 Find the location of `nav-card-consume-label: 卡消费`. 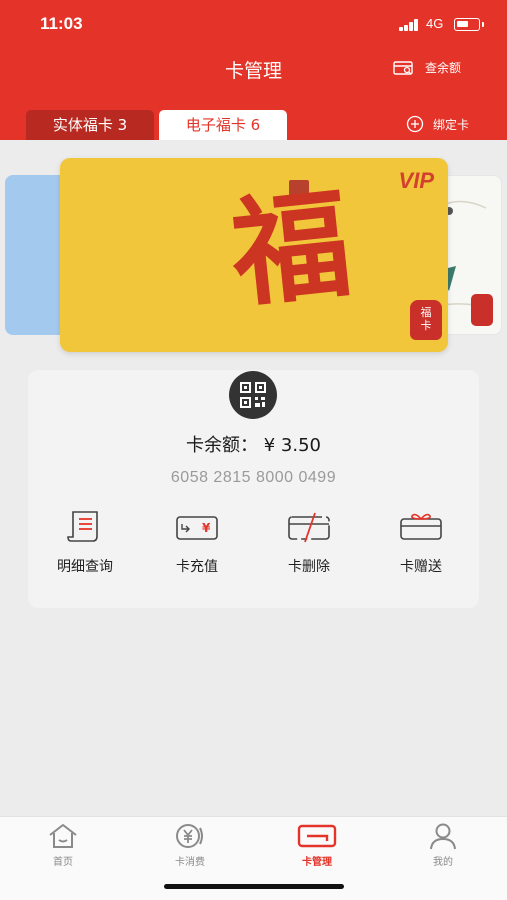

nav-card-consume-label: 卡消费 is located at coordinates (190, 862).